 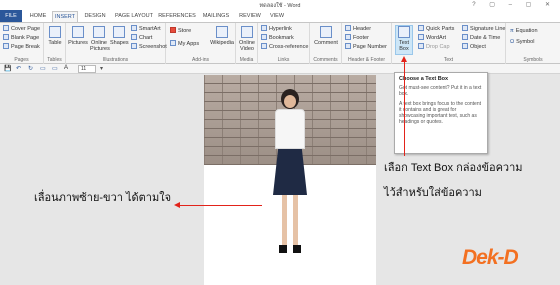 What do you see at coordinates (280, 29) in the screenshot?
I see `hyperlink-label: Hyperlink` at bounding box center [280, 29].